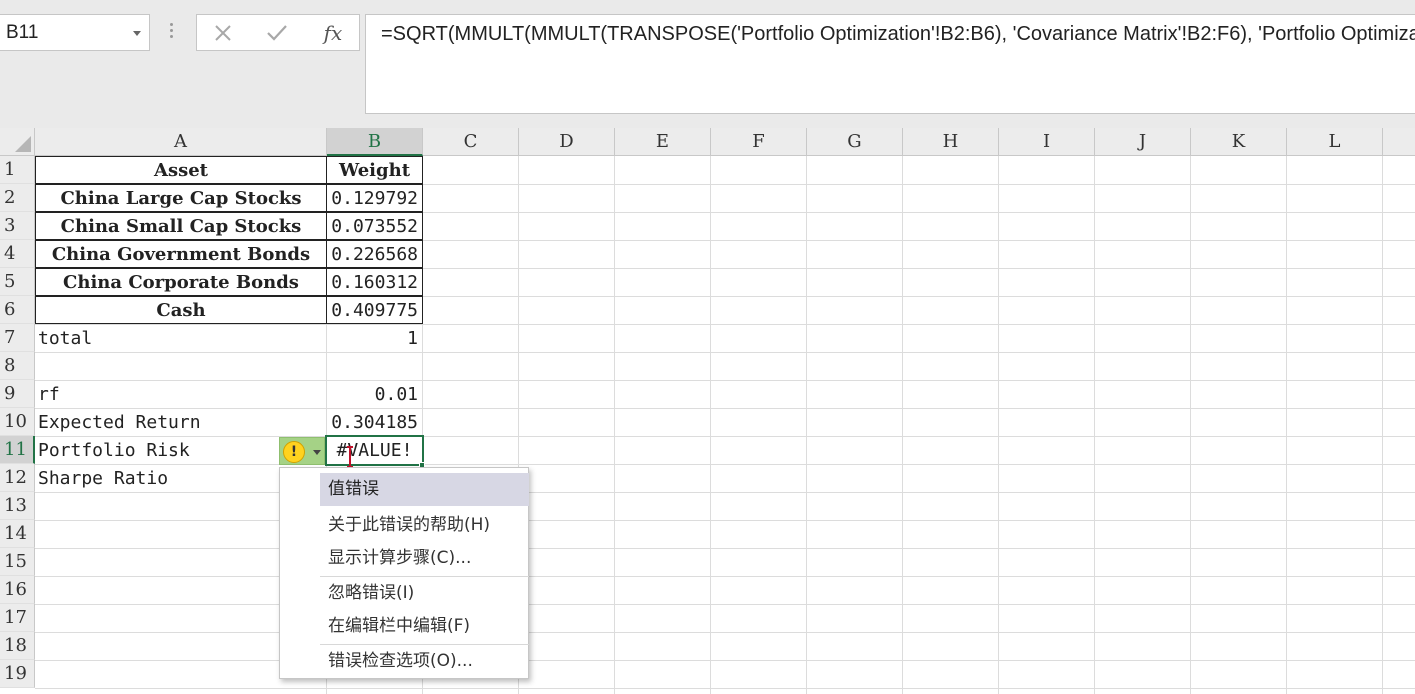  What do you see at coordinates (855, 142) in the screenshot?
I see `column-header-g: G` at bounding box center [855, 142].